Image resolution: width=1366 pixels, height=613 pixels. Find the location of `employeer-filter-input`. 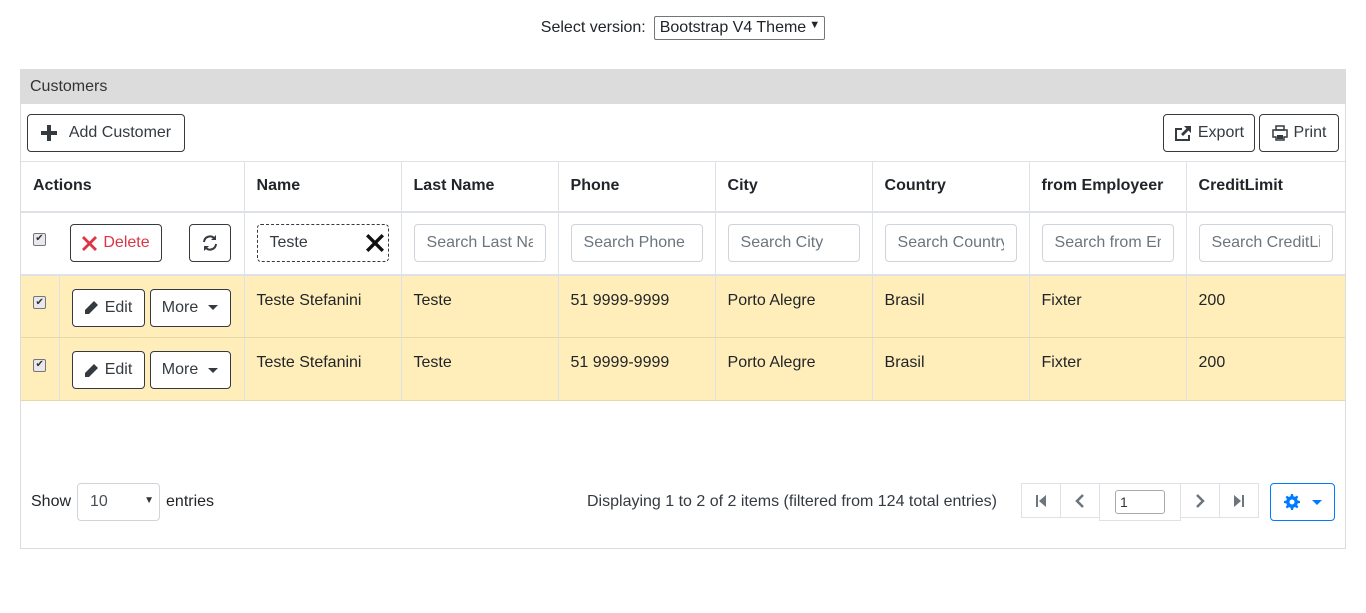

employeer-filter-input is located at coordinates (1107, 243).